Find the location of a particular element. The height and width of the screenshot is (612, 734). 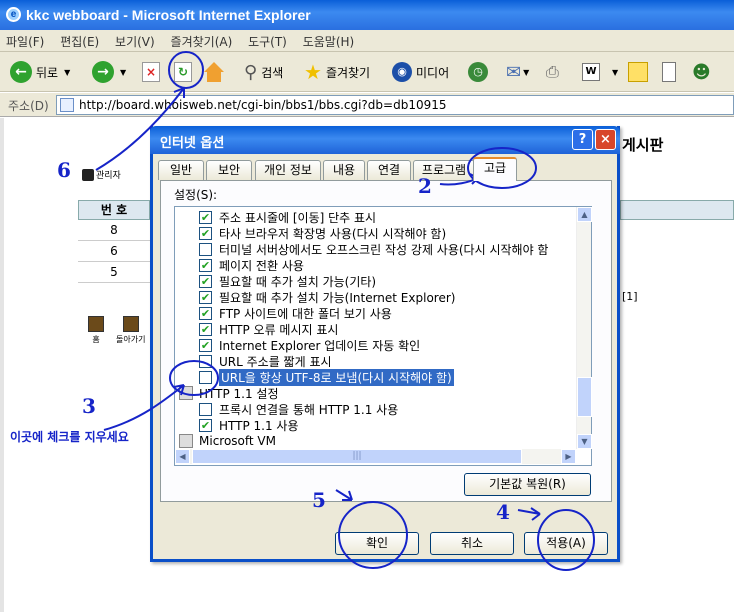

back-label: 뒤로 is located at coordinates (47, 72).